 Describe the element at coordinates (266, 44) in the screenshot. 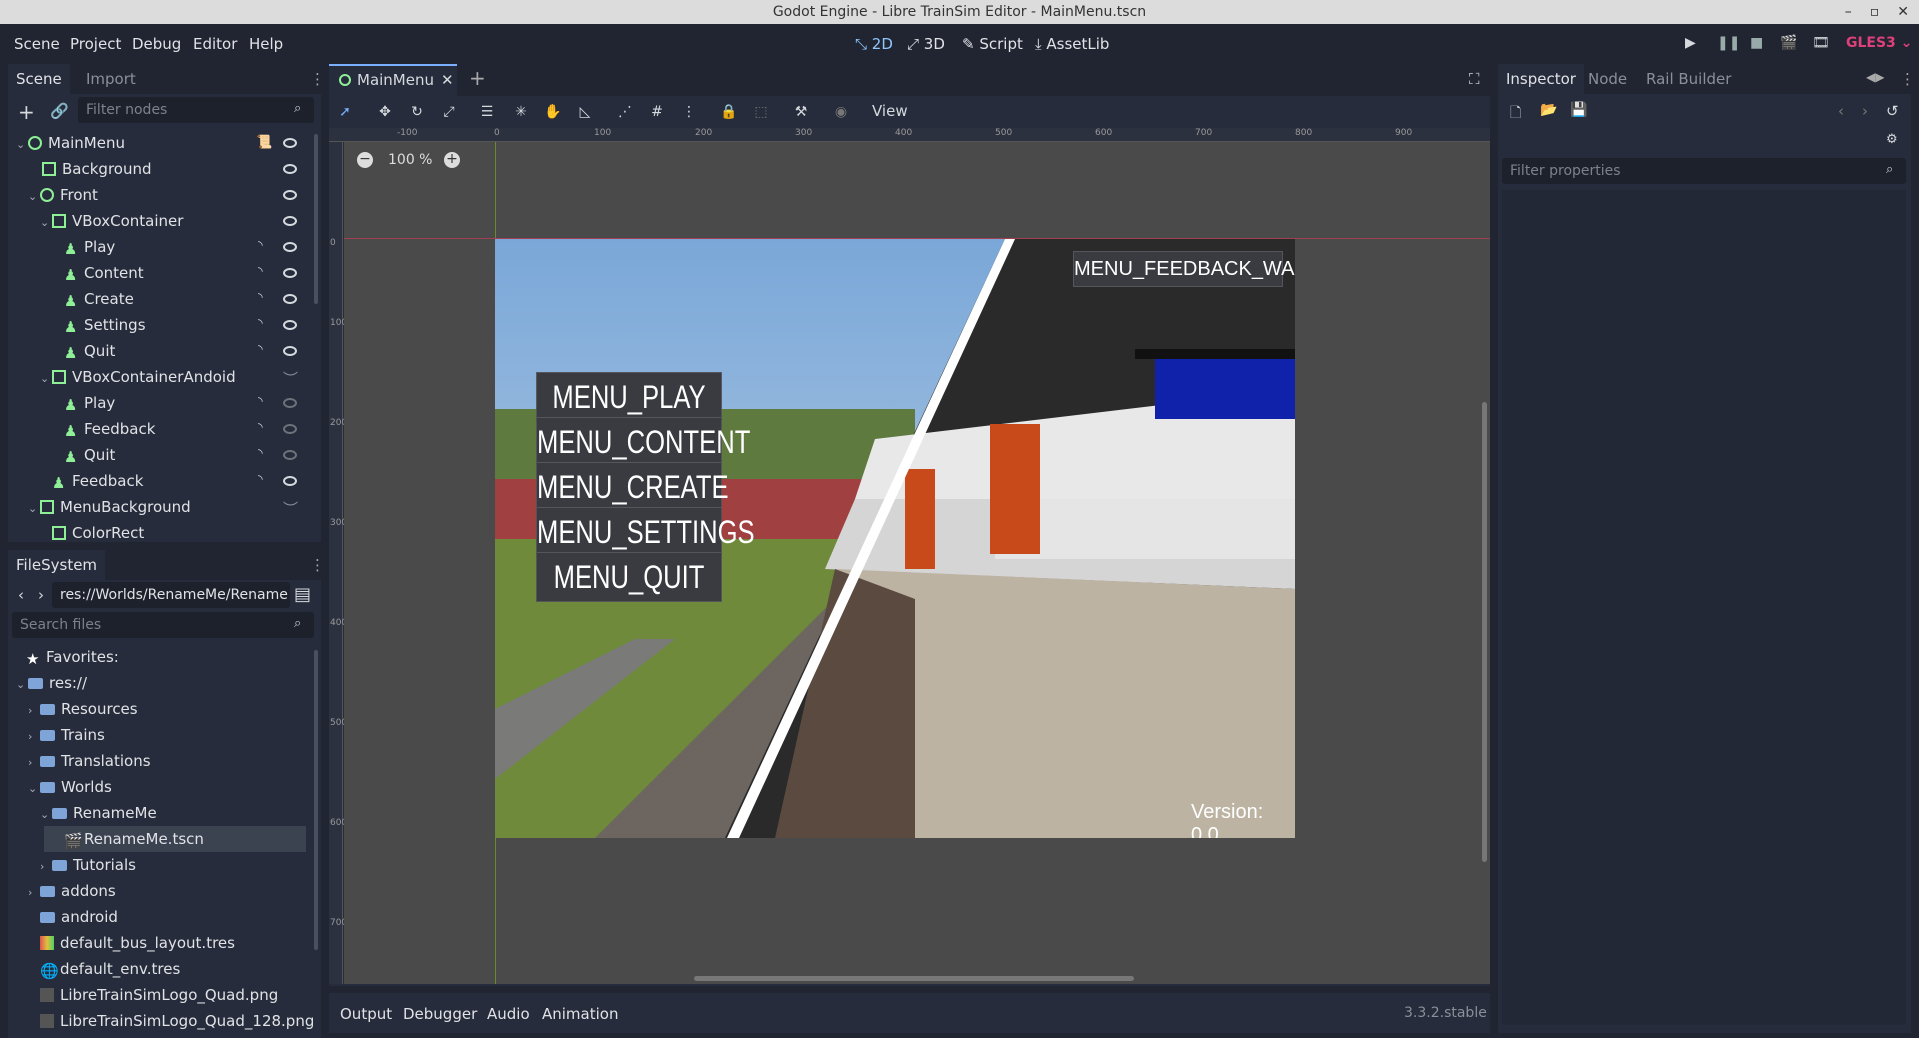

I see `menu-help: Help` at that location.